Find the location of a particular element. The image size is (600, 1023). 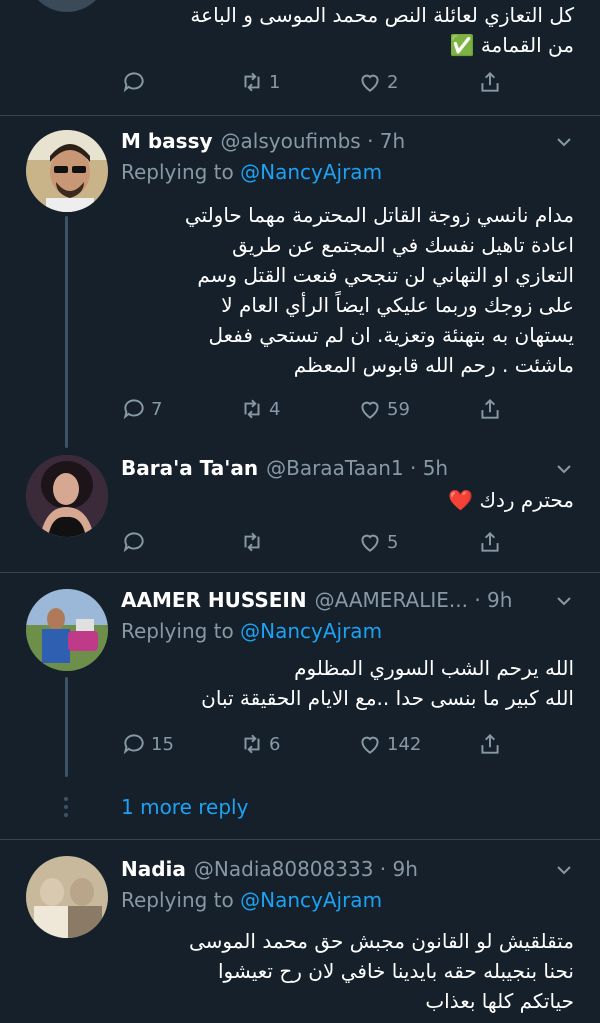

tweet-actions: 15 6 142 is located at coordinates (311, 744).